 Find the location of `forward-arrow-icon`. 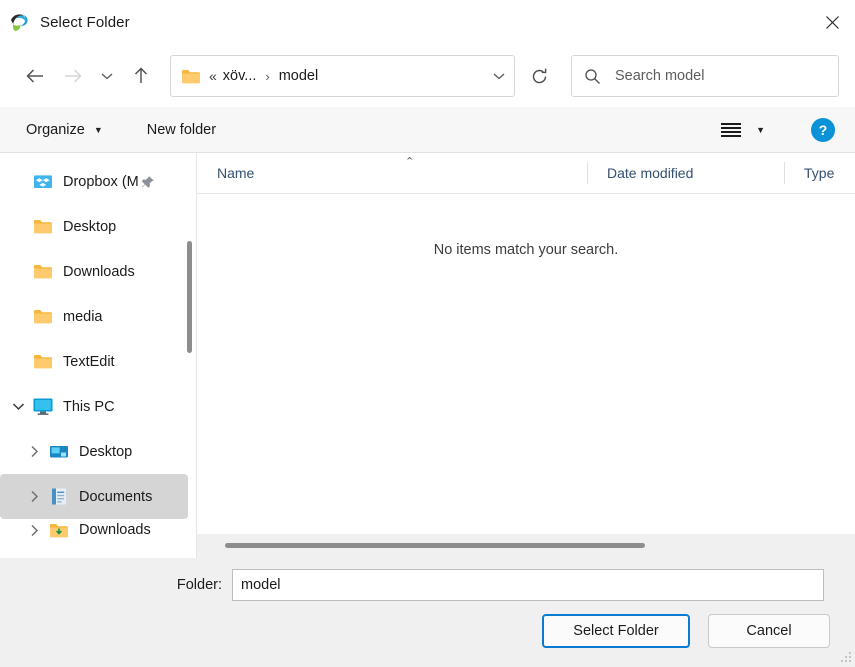

forward-arrow-icon is located at coordinates (73, 76).